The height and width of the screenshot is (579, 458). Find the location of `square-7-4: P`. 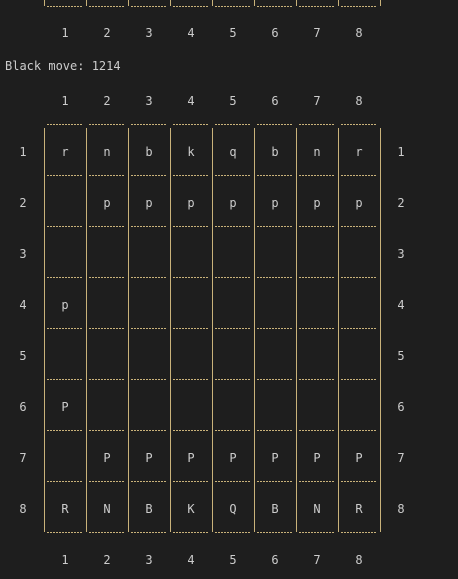

square-7-4: P is located at coordinates (191, 458).